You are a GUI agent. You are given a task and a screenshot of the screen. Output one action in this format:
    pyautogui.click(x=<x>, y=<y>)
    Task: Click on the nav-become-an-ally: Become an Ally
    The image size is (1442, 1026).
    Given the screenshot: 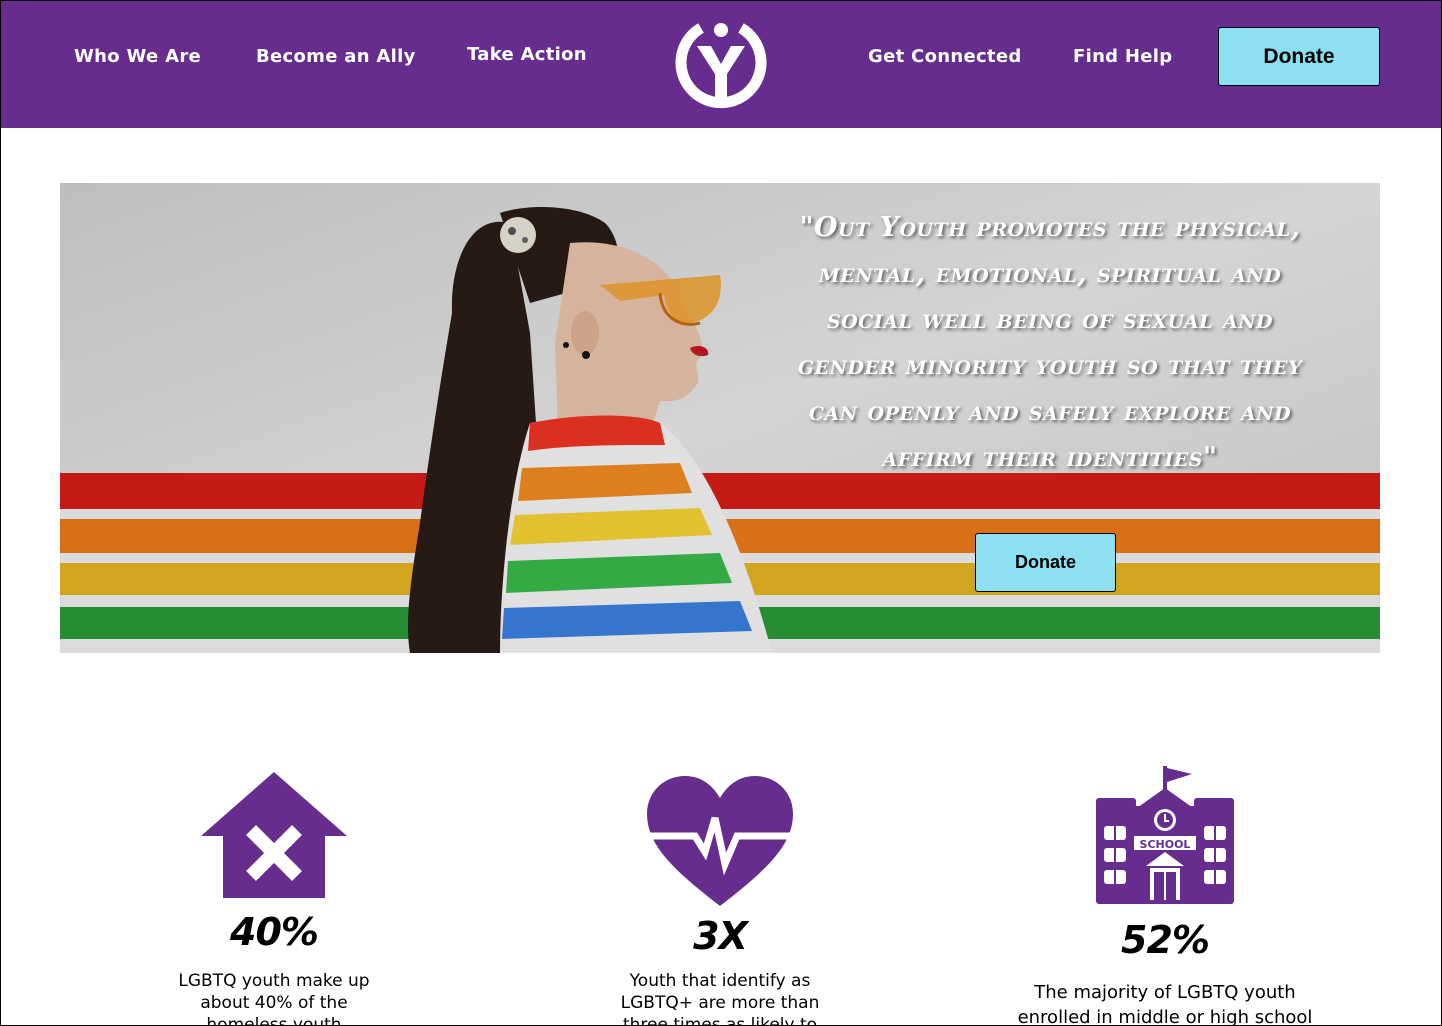 What is the action you would take?
    pyautogui.click(x=336, y=56)
    